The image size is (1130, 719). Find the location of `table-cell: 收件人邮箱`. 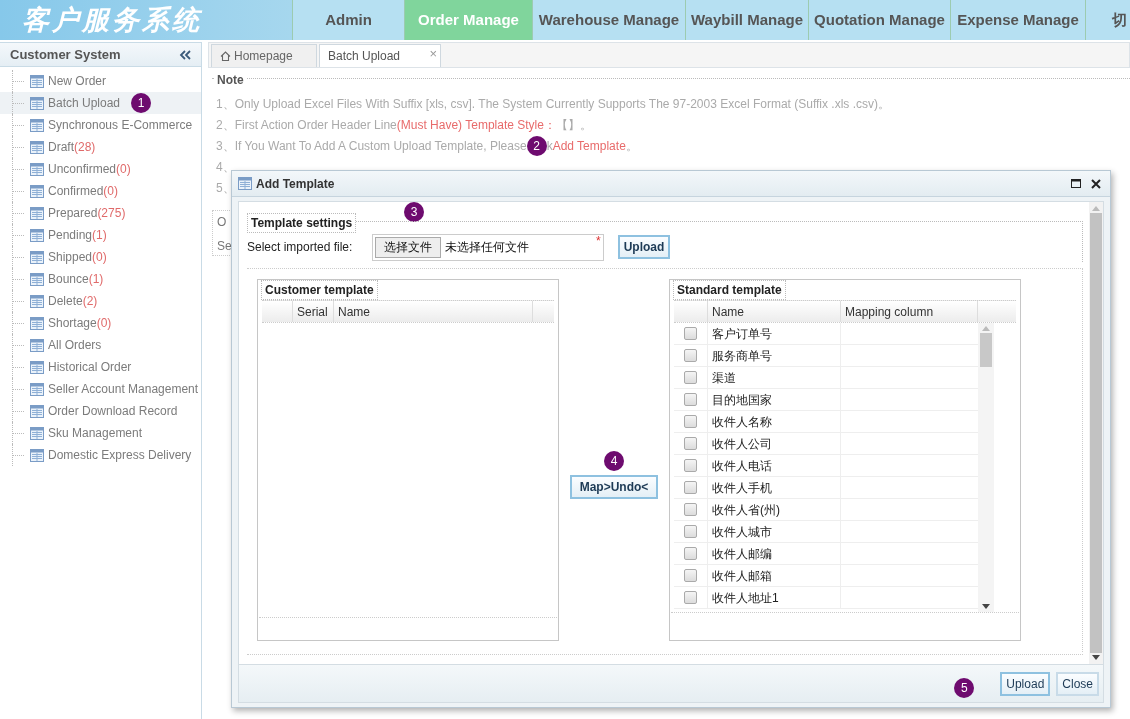

table-cell: 收件人邮箱 is located at coordinates (774, 575).